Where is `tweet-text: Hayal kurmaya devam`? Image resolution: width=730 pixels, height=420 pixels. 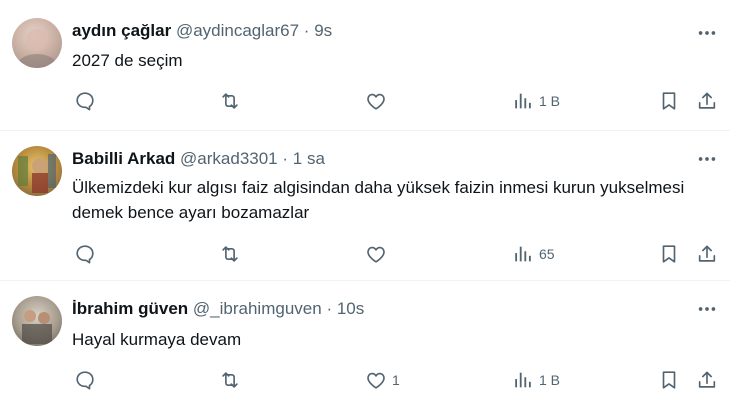 tweet-text: Hayal kurmaya devam is located at coordinates (157, 339).